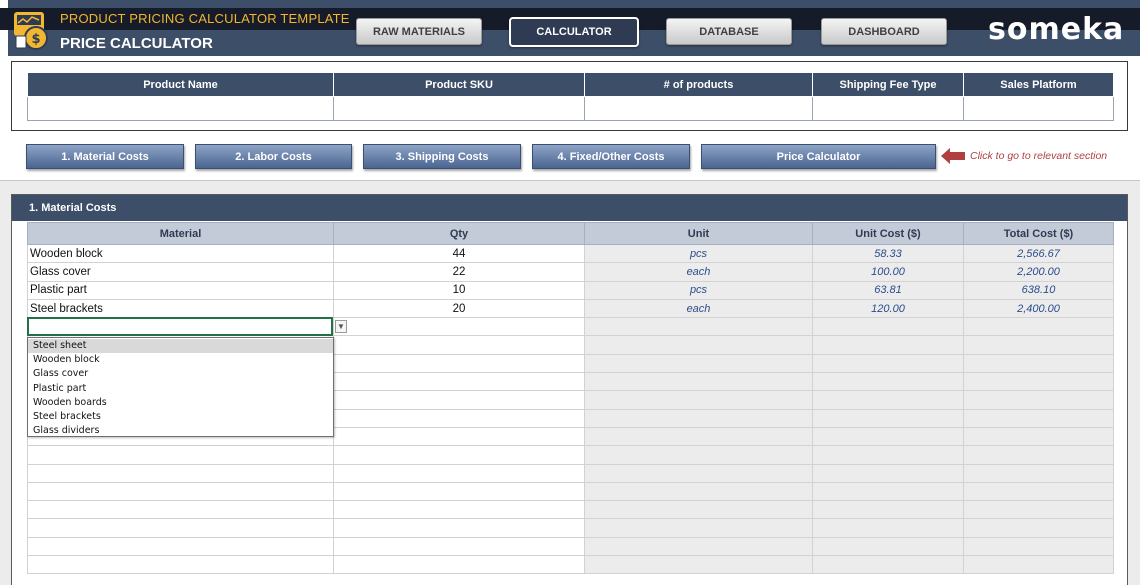  What do you see at coordinates (180, 360) in the screenshot?
I see `dropdown-option: Wooden block` at bounding box center [180, 360].